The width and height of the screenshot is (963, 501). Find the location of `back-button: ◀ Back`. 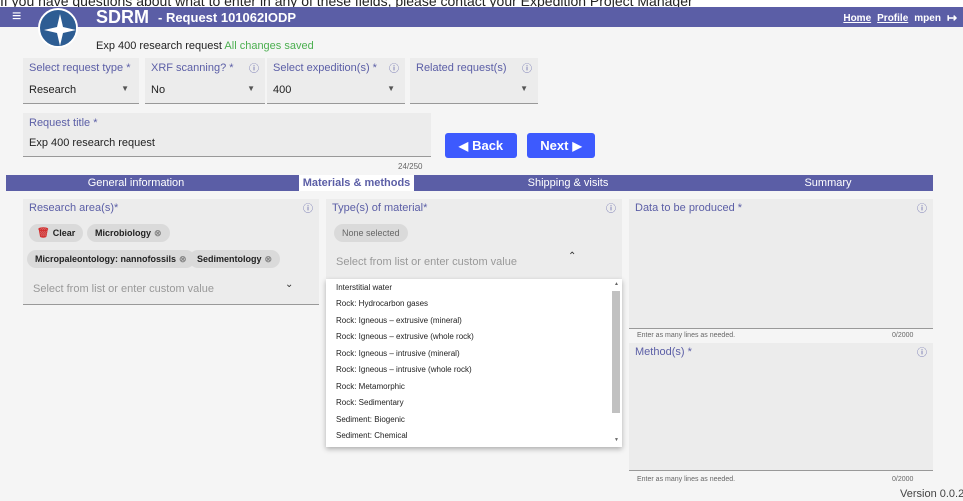

back-button: ◀ Back is located at coordinates (481, 145).